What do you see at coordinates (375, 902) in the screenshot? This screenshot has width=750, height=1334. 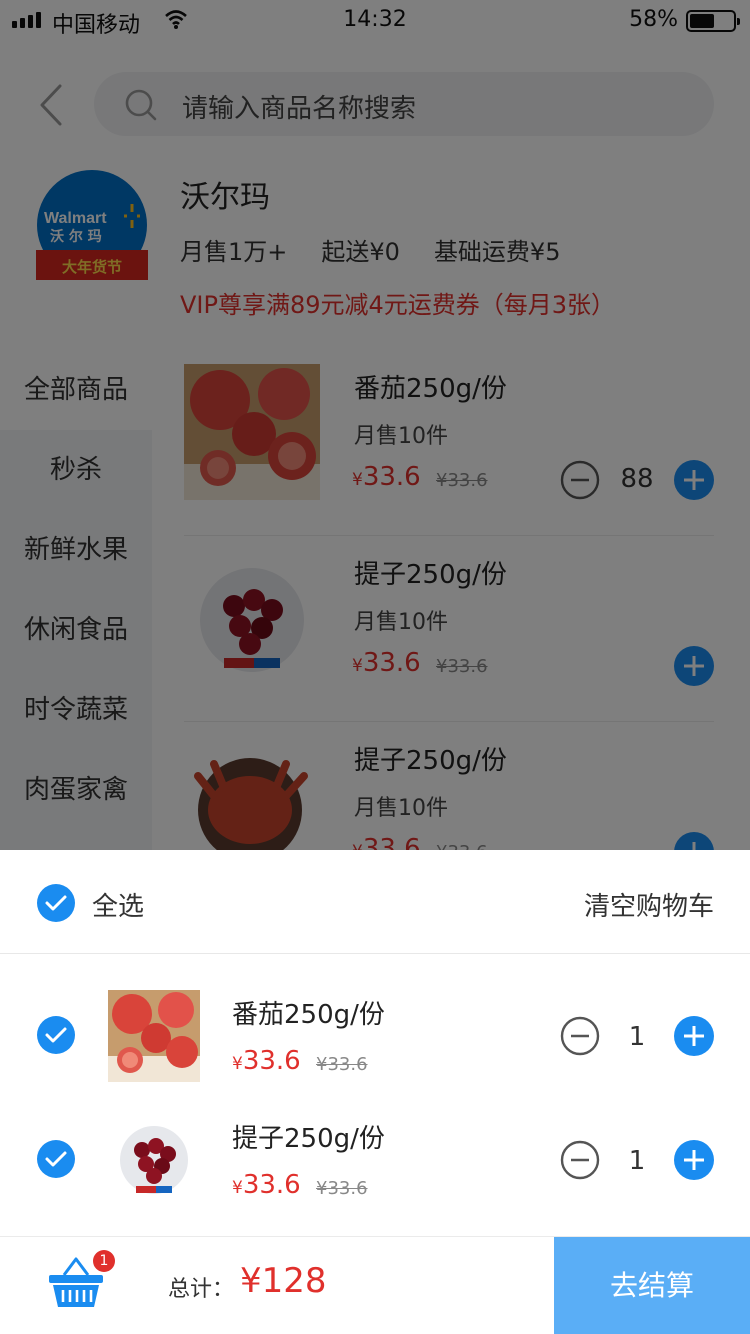 I see `cart-header: 全选 清空购物车` at bounding box center [375, 902].